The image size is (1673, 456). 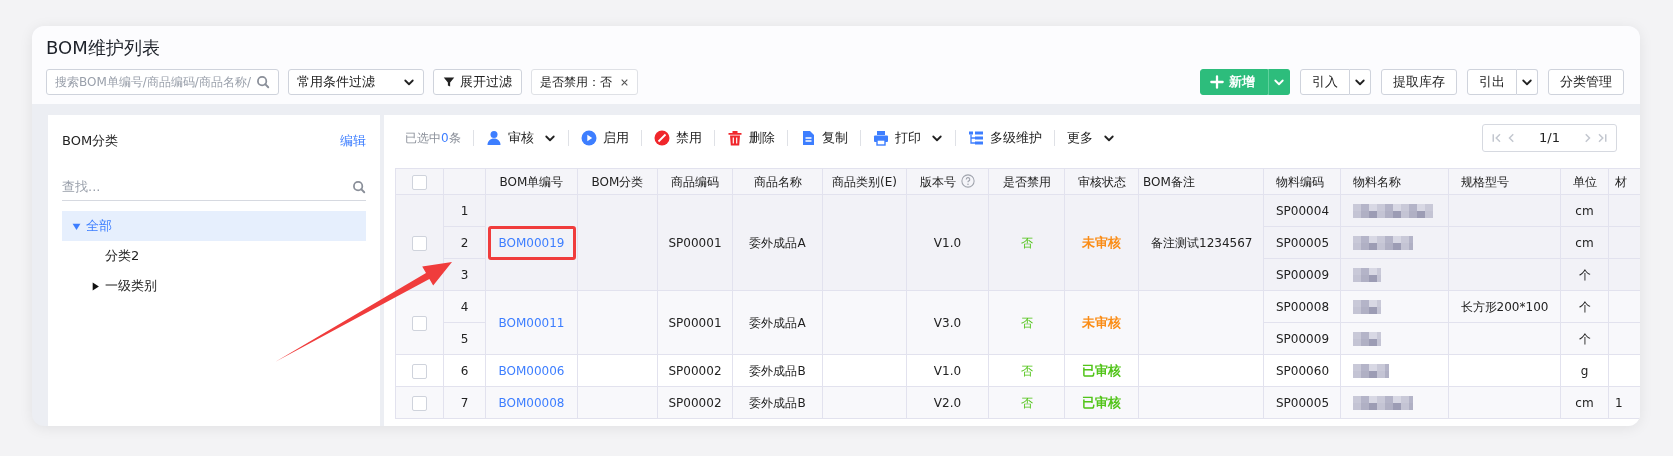 I want to click on column-header: 商品编码, so click(x=695, y=181).